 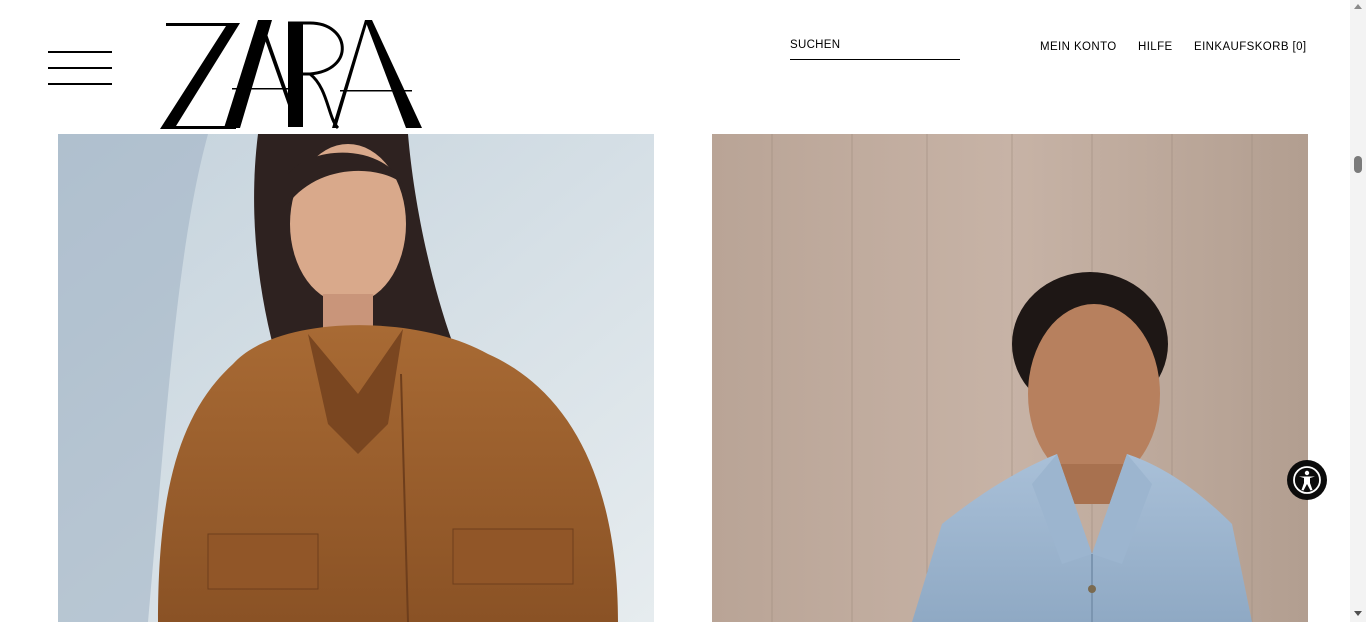 What do you see at coordinates (875, 48) in the screenshot?
I see `search-input: SUCHEN` at bounding box center [875, 48].